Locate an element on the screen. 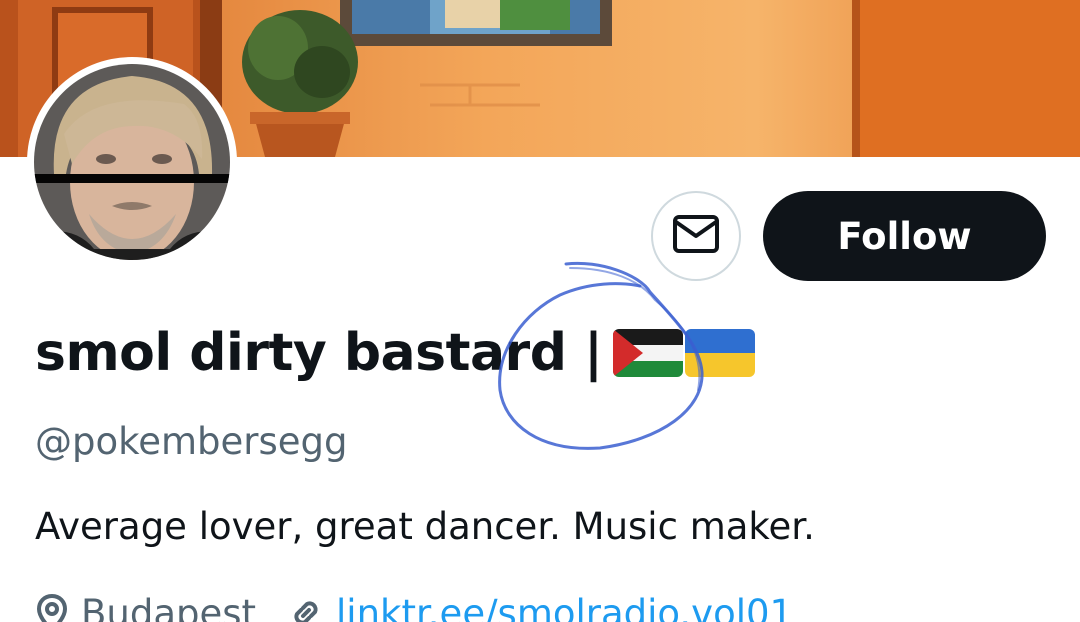 The height and width of the screenshot is (622, 1080). profile-link: linktr.ee/smolradio.vol01 is located at coordinates (564, 607).